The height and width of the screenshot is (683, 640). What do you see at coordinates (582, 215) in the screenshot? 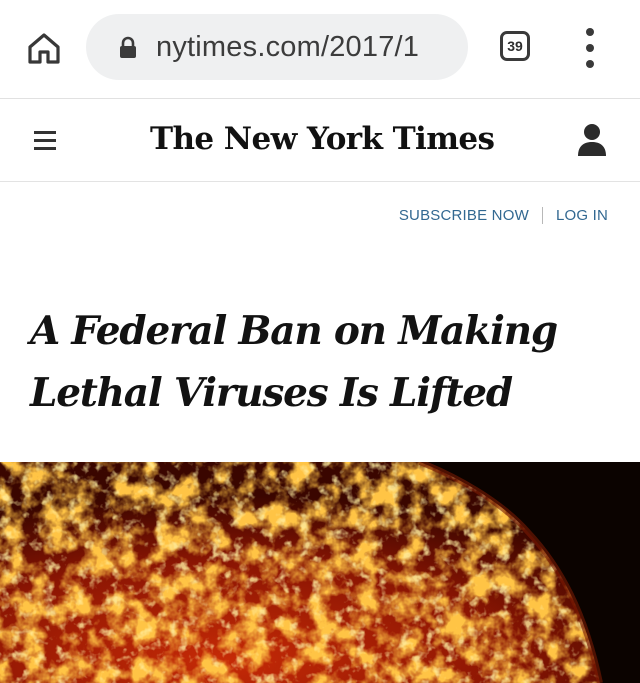
I see `login-link: LOG IN` at bounding box center [582, 215].